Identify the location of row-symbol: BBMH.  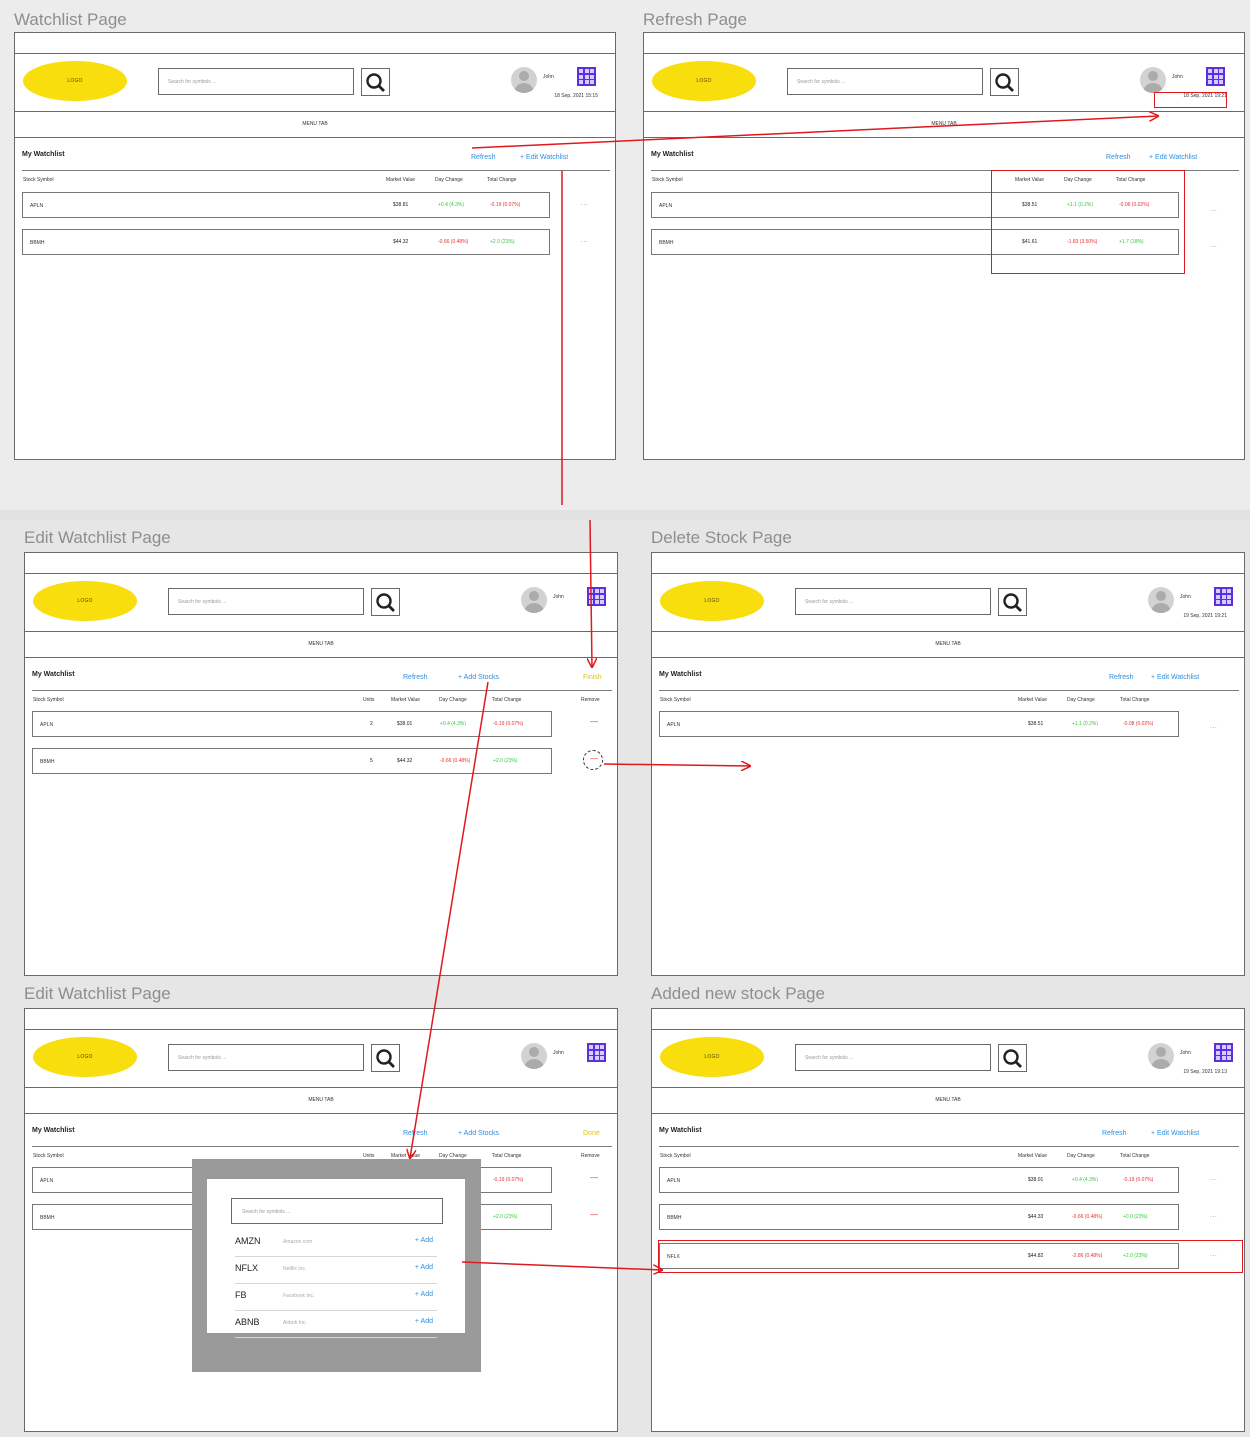
(674, 1218).